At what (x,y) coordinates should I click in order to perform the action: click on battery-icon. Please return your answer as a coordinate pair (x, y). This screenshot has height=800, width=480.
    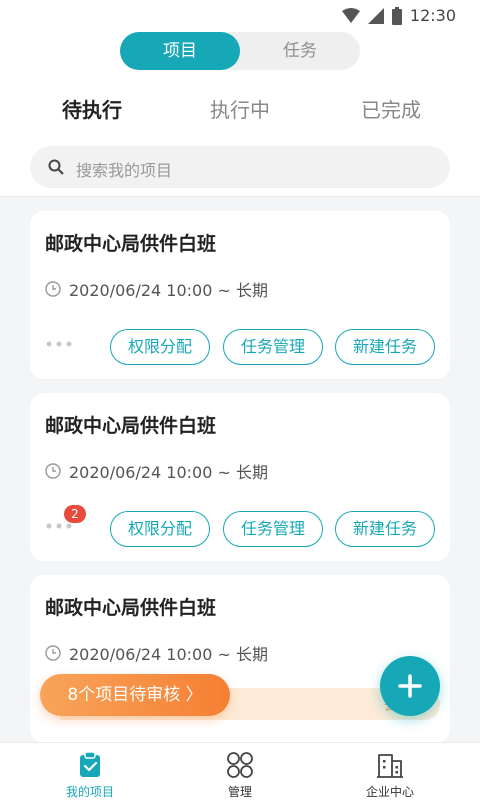
    Looking at the image, I should click on (396, 15).